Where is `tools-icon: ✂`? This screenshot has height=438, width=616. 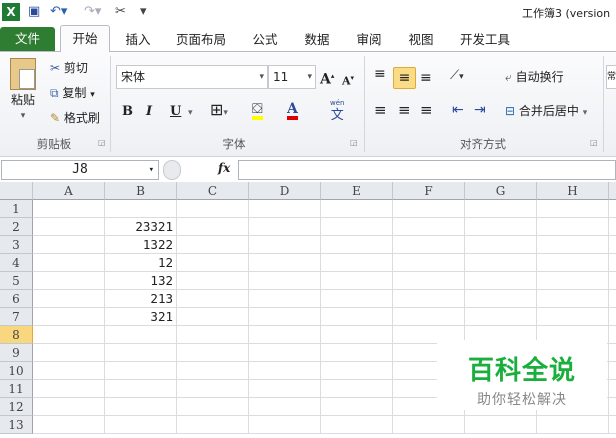
tools-icon: ✂ is located at coordinates (120, 12).